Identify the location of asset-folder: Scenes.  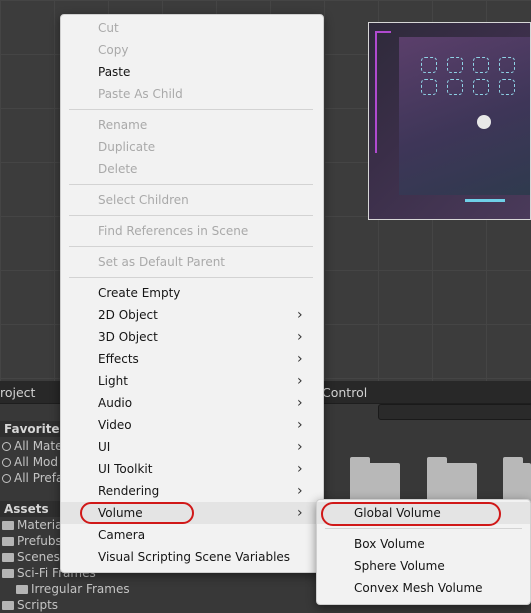
(31, 557).